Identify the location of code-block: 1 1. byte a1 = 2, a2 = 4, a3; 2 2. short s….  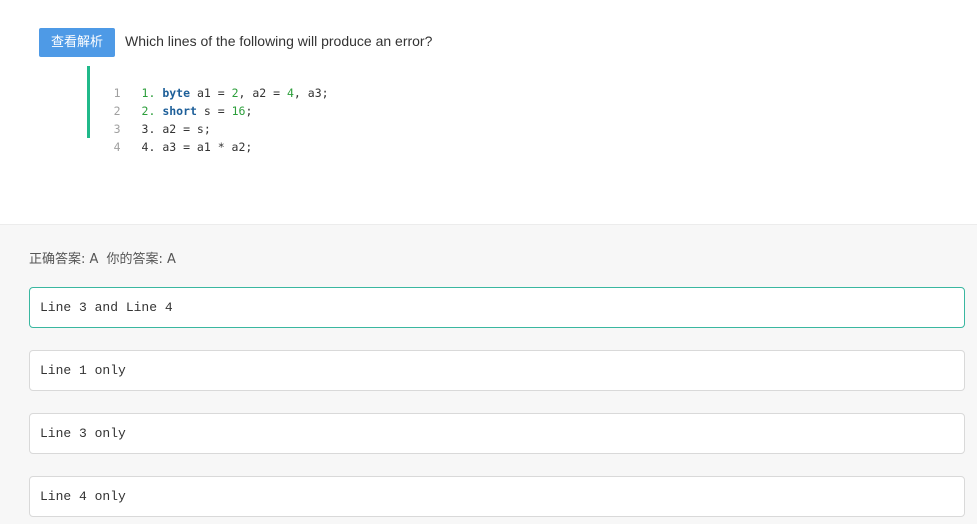
(194, 110).